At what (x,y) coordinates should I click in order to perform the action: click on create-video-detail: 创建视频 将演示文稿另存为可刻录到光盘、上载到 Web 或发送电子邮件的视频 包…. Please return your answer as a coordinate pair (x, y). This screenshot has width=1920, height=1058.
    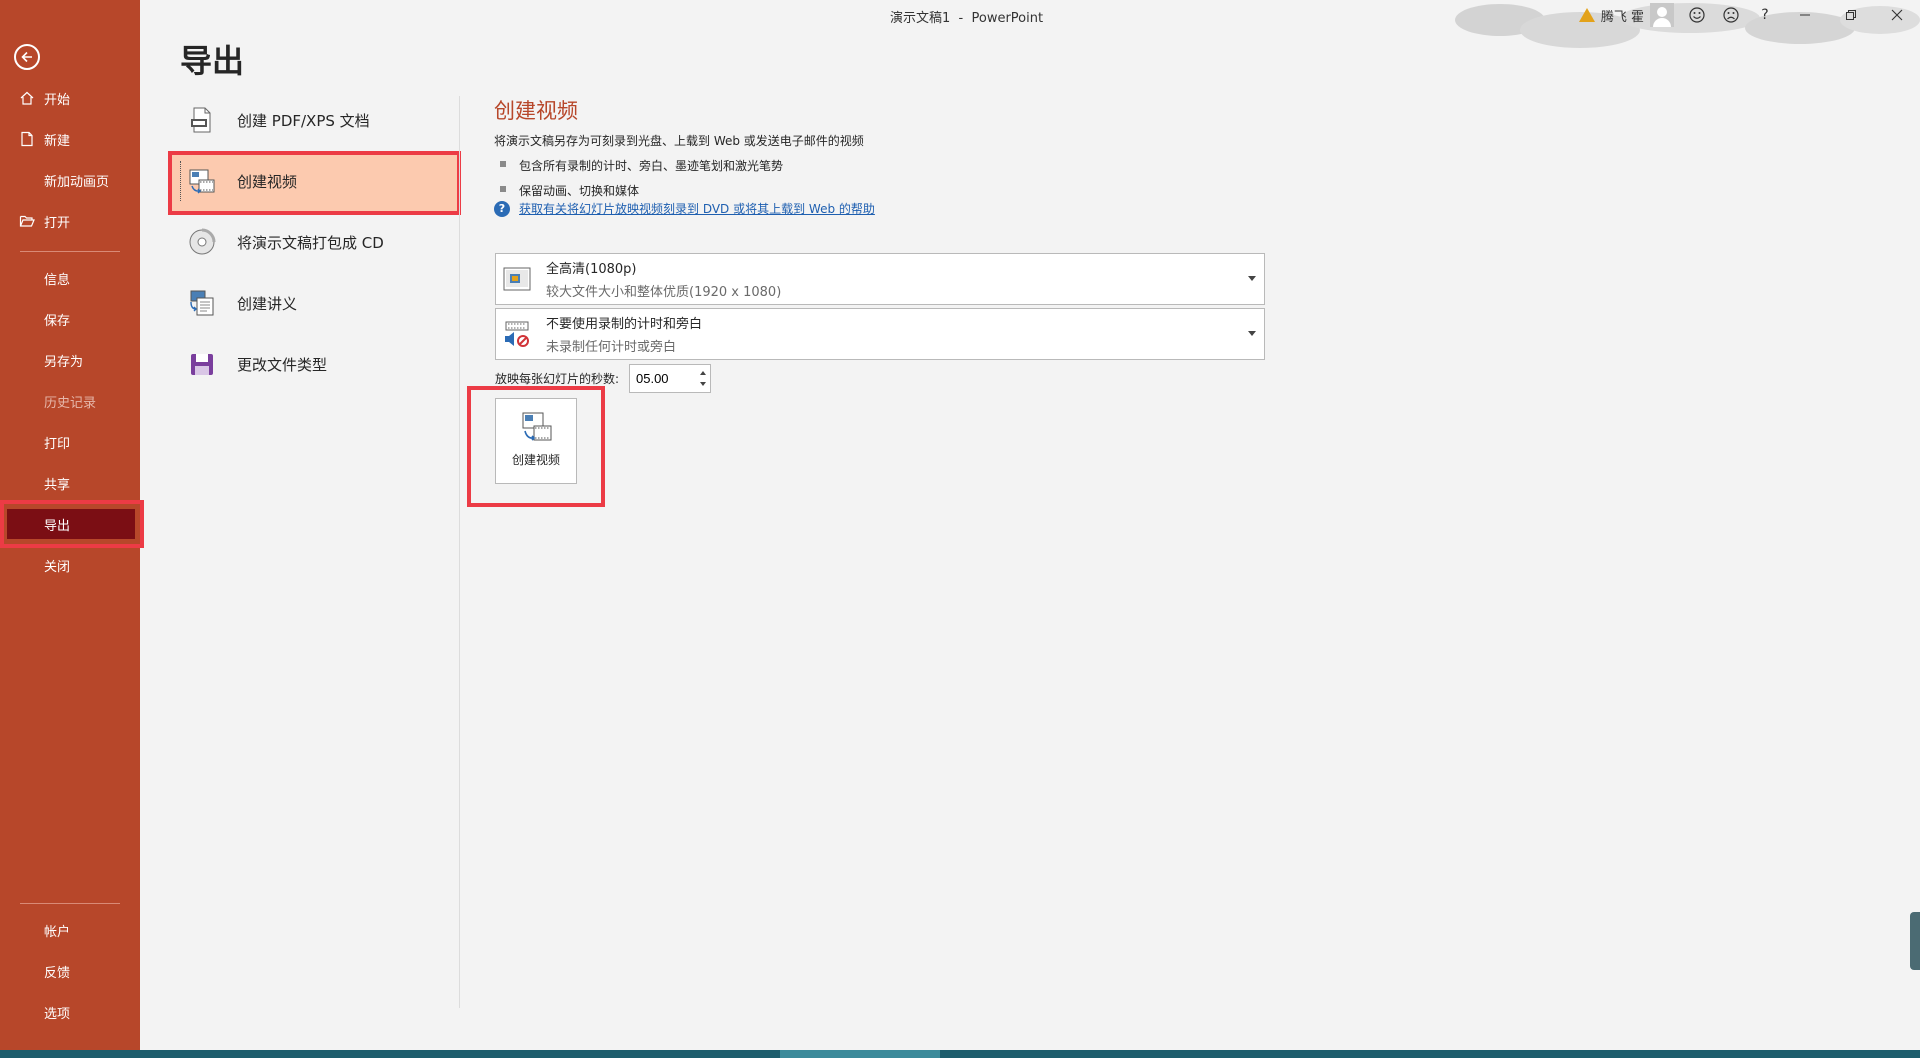
    Looking at the image, I should click on (679, 147).